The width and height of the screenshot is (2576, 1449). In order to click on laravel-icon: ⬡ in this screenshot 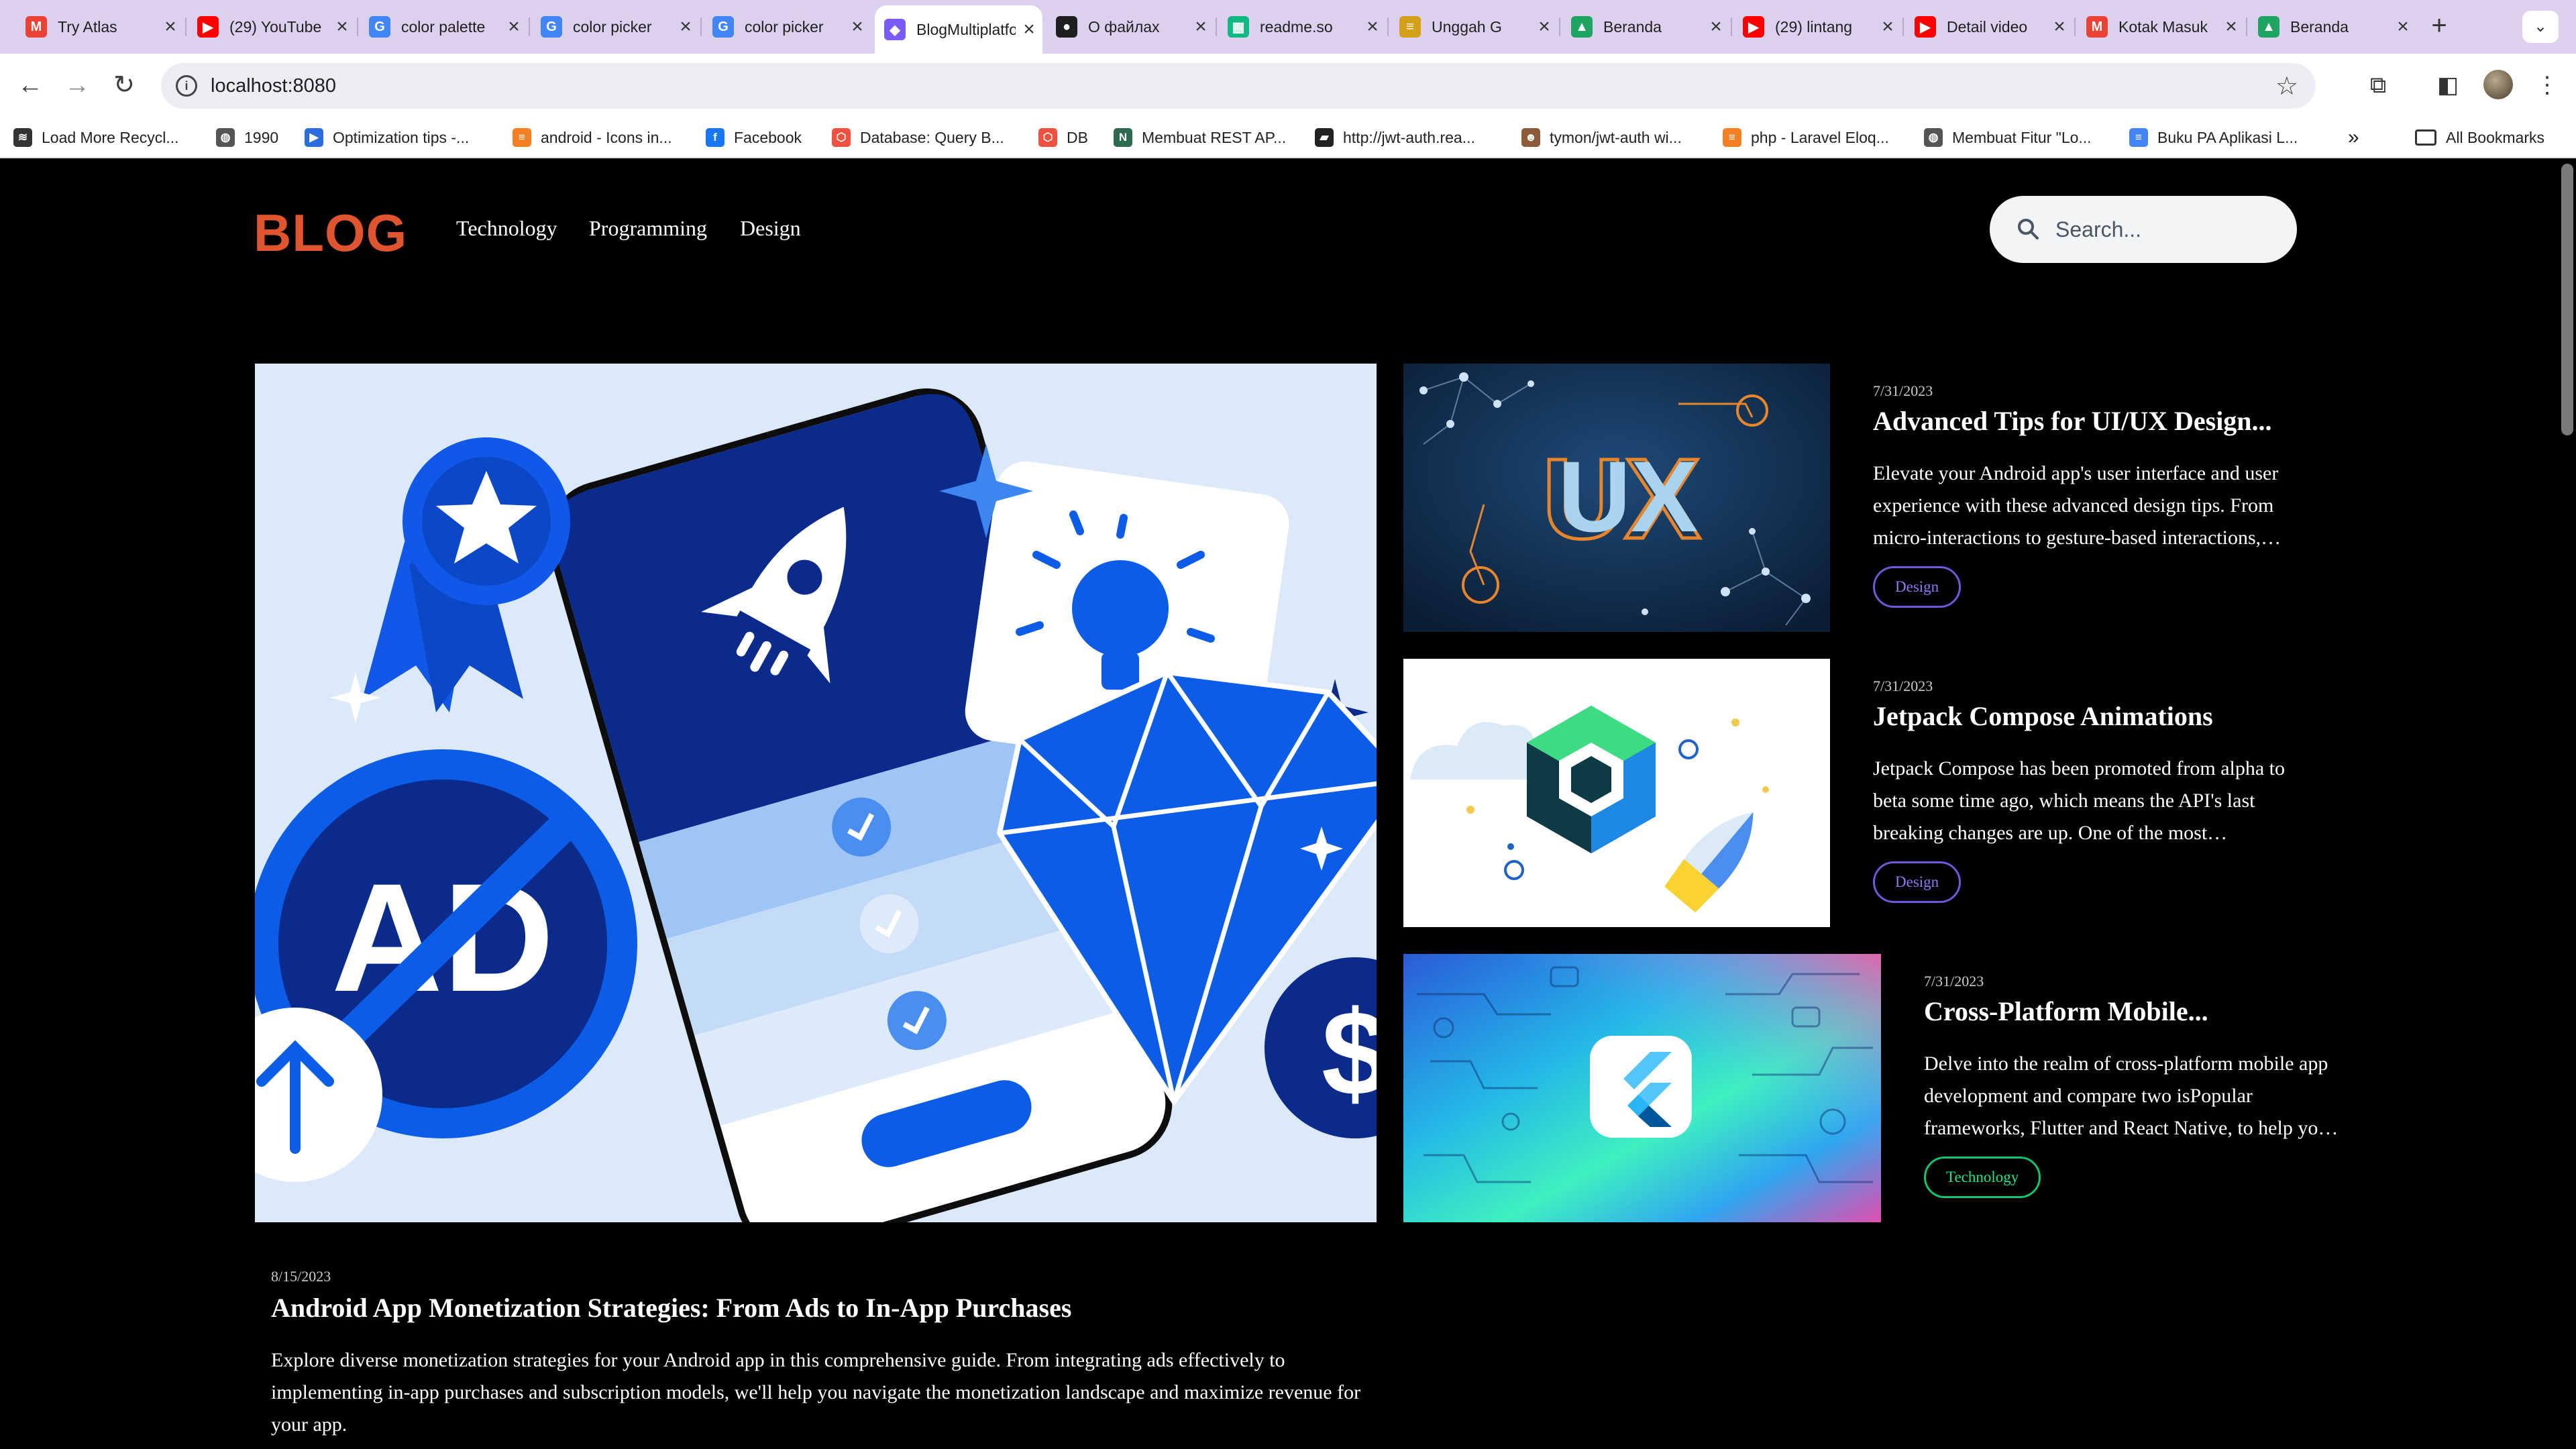, I will do `click(841, 137)`.